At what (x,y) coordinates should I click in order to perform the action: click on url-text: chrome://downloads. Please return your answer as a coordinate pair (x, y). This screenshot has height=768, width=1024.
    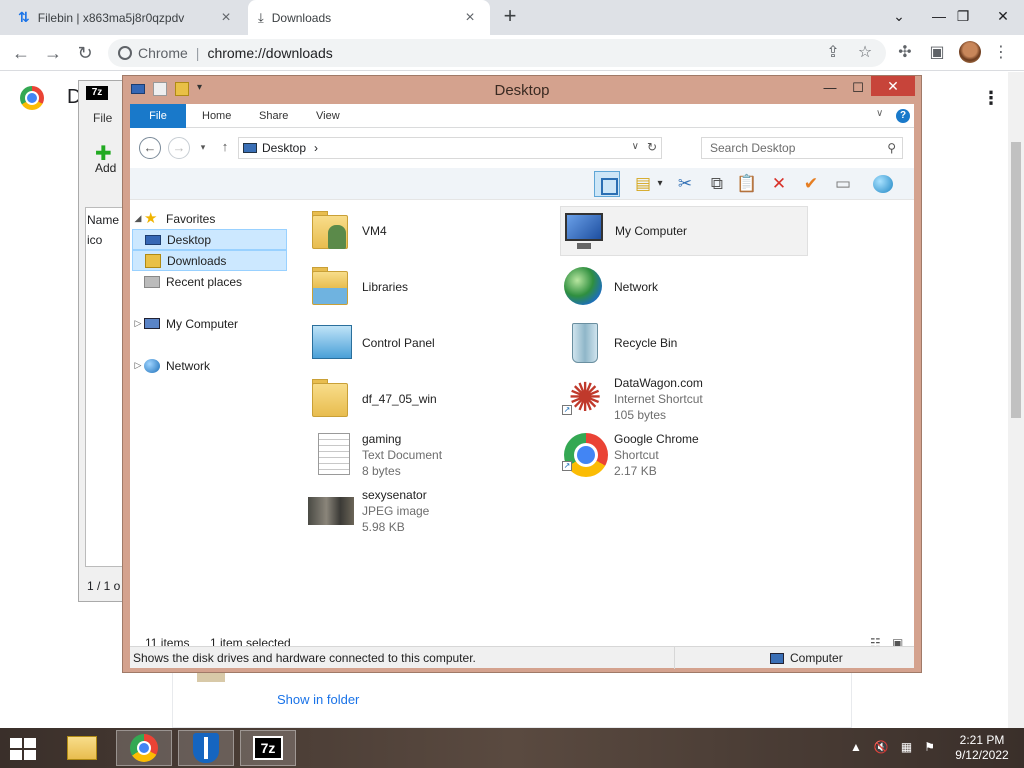
    Looking at the image, I should click on (270, 53).